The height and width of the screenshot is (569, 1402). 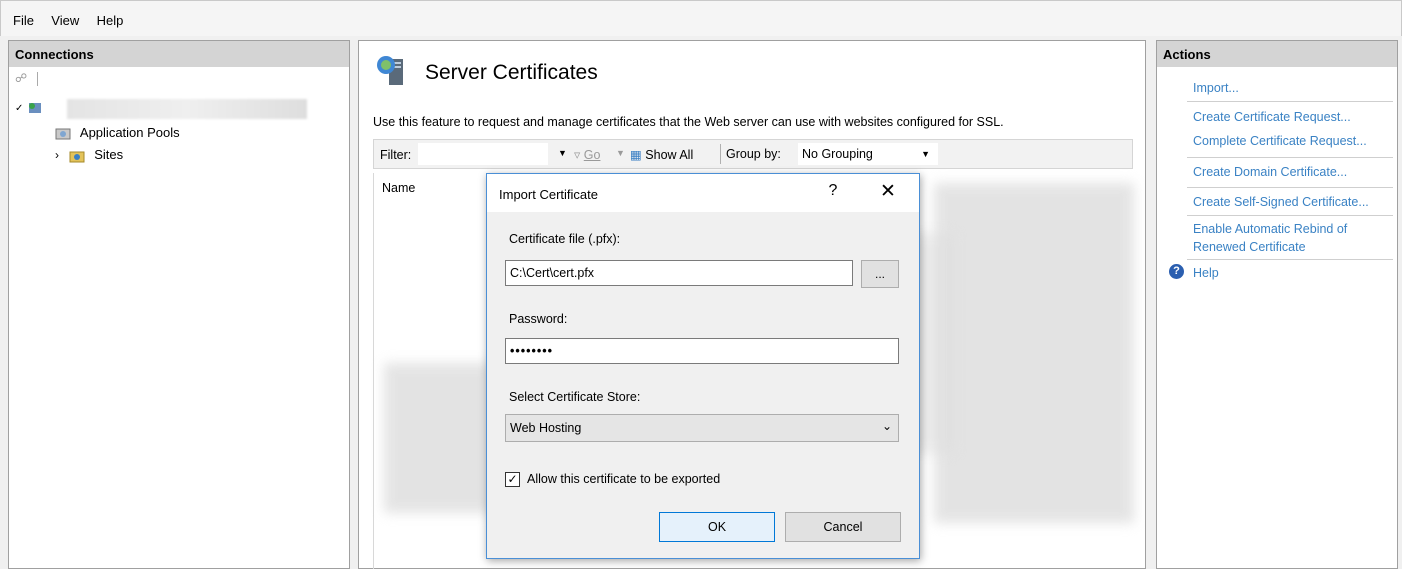 I want to click on cancel-button: Cancel, so click(x=843, y=527).